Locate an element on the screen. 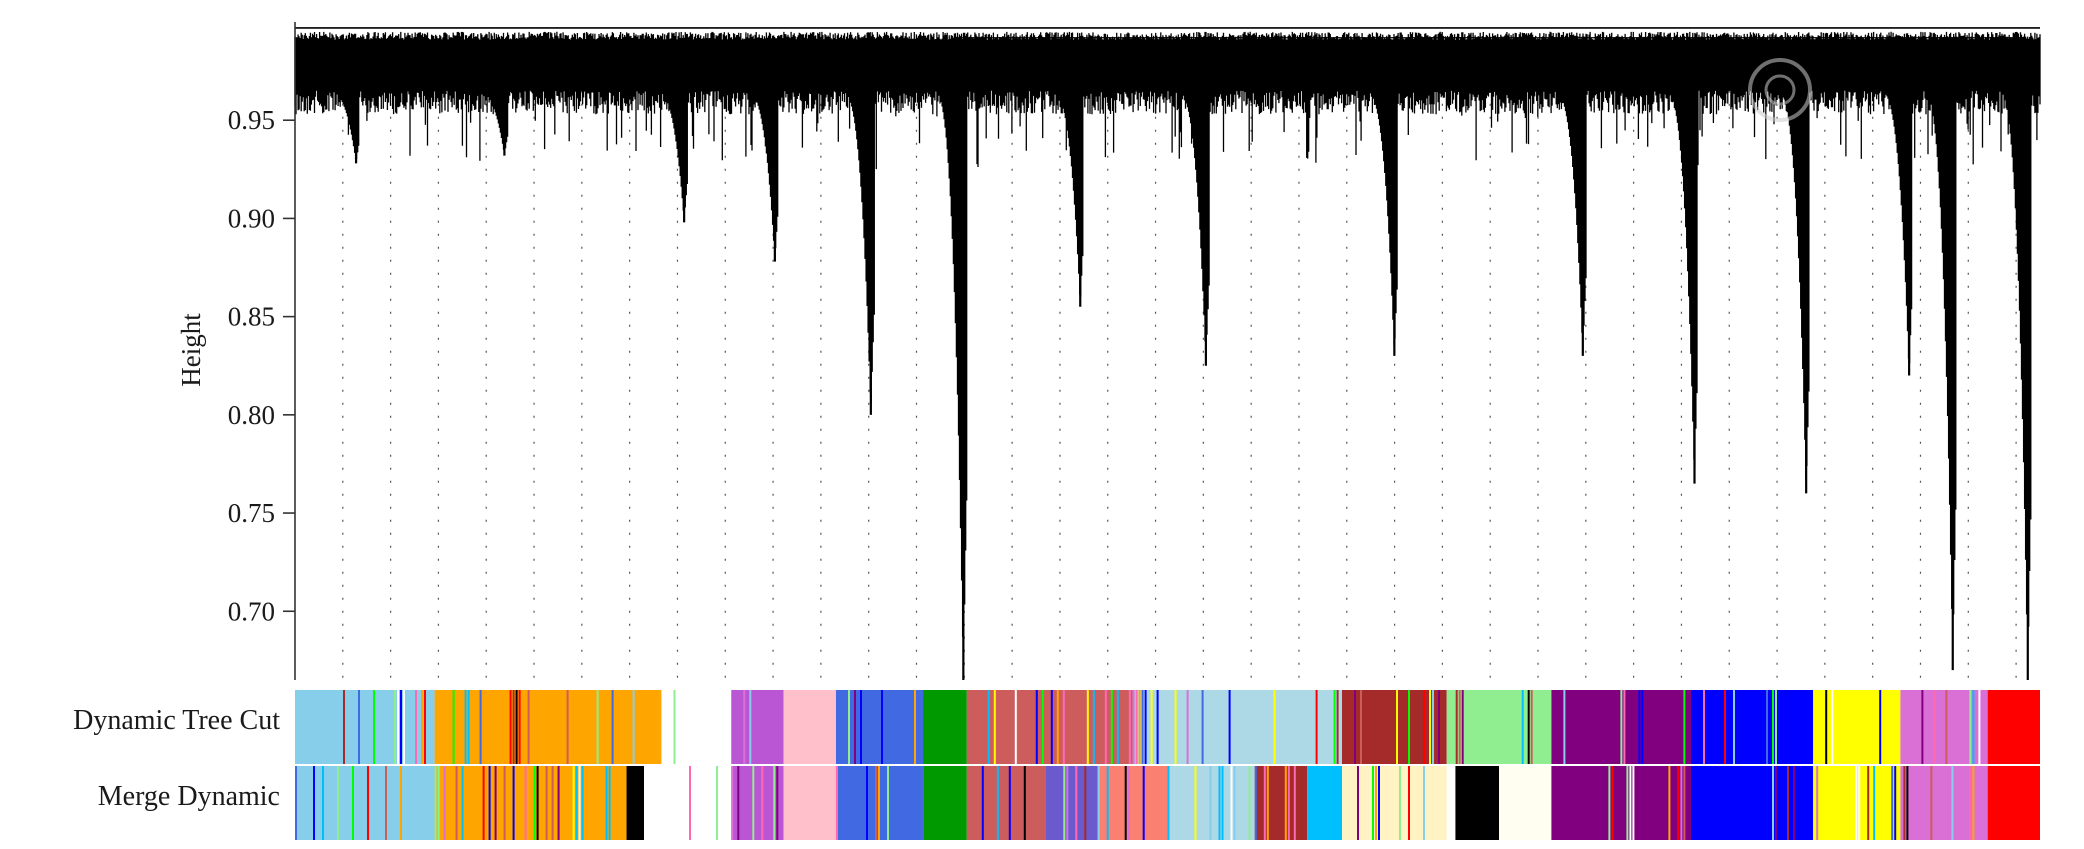  y-tick-label-2: 0.80 is located at coordinates (251, 415).